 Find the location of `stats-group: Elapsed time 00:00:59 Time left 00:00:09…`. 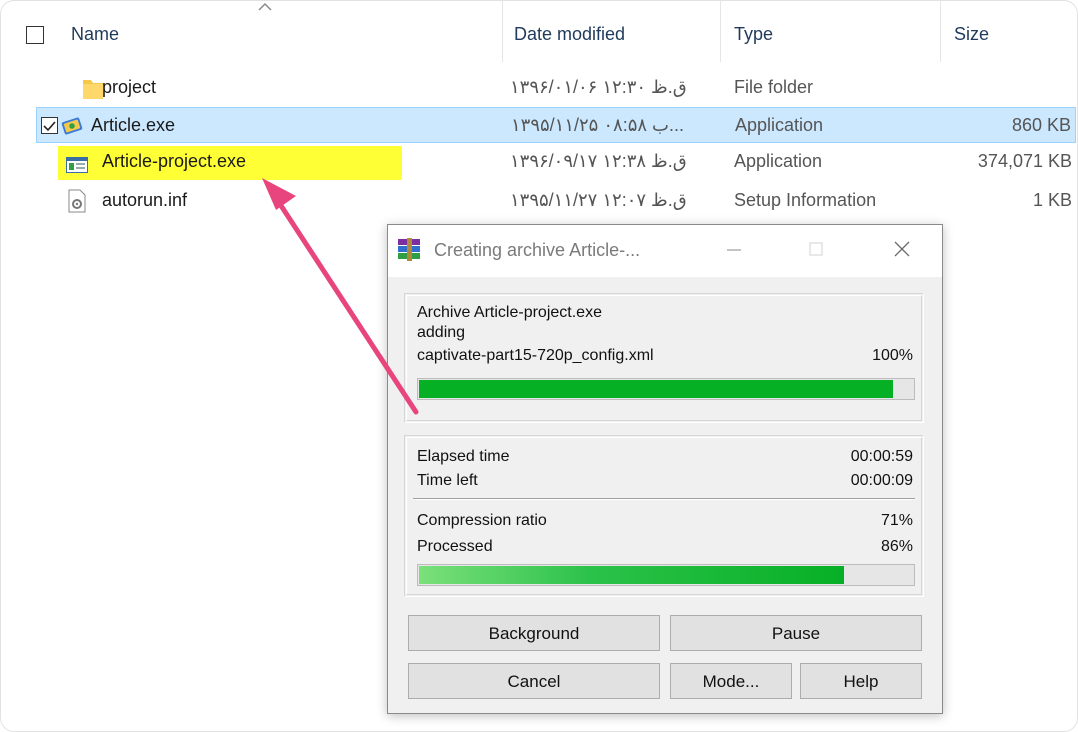

stats-group: Elapsed time 00:00:59 Time left 00:00:09… is located at coordinates (664, 516).